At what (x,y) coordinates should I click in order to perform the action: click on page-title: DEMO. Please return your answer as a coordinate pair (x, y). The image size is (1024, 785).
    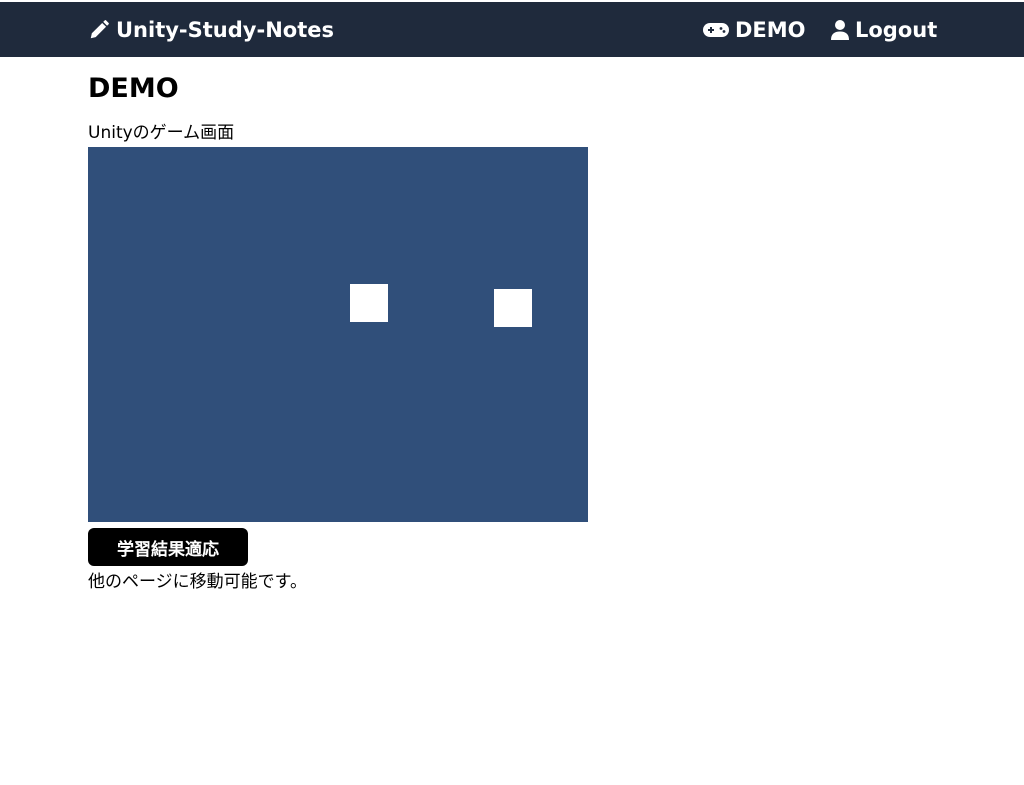
    Looking at the image, I should click on (133, 88).